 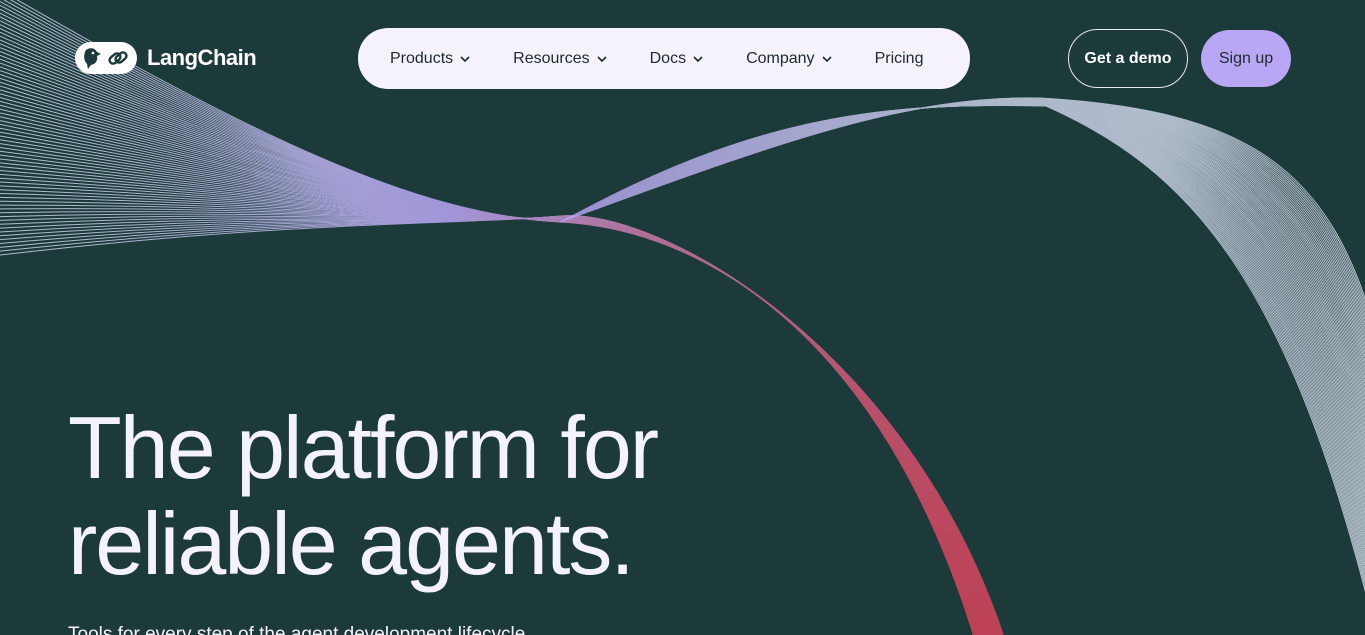 What do you see at coordinates (1128, 58) in the screenshot?
I see `get-demo-button: Get a demo` at bounding box center [1128, 58].